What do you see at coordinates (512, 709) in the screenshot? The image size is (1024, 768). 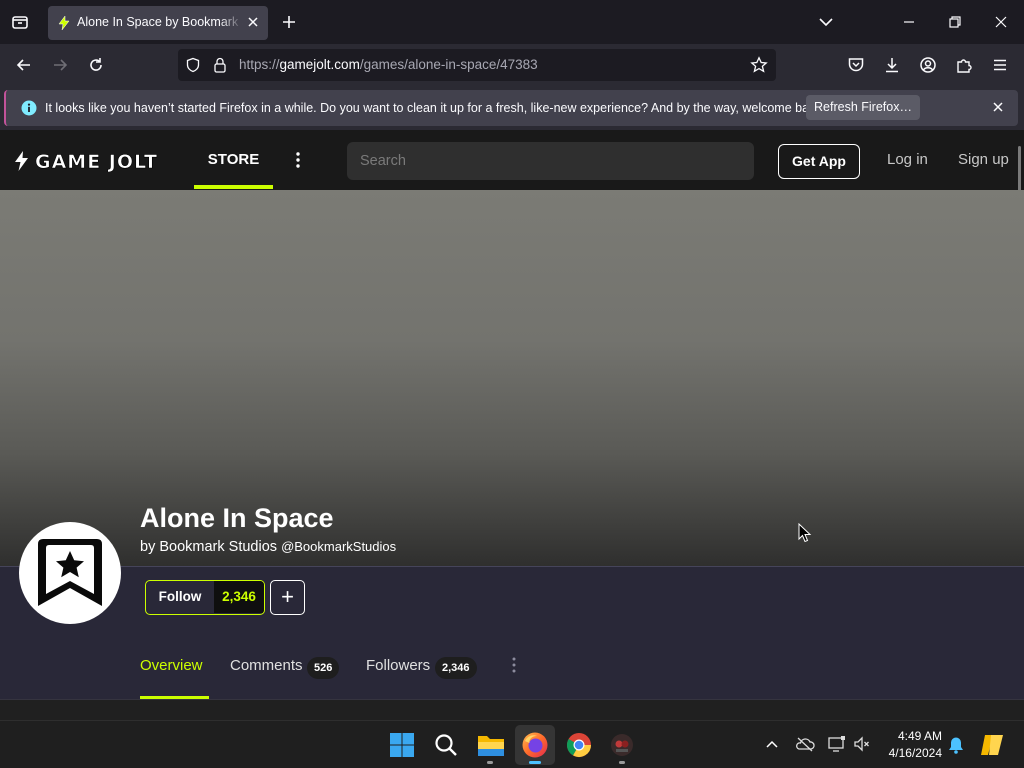 I see `content-lower-section` at bounding box center [512, 709].